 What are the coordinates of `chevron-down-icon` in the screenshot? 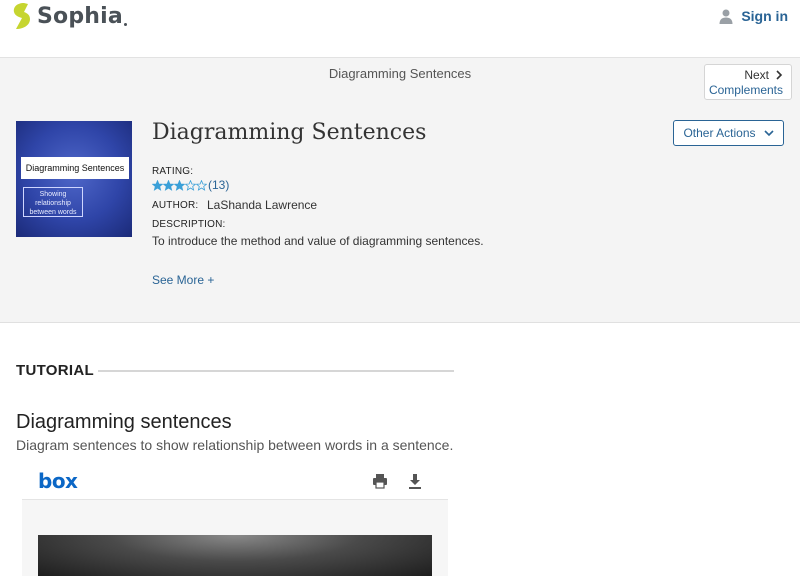 It's located at (768, 132).